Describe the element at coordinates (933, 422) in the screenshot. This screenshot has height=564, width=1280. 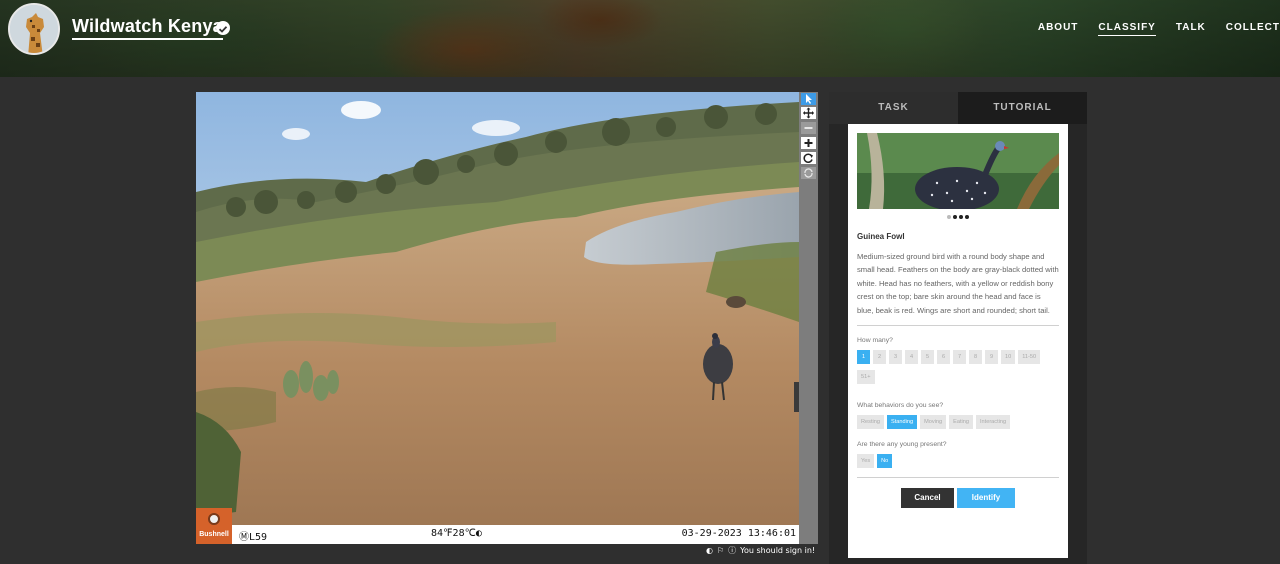
I see `behavior-option-moving: Moving` at that location.